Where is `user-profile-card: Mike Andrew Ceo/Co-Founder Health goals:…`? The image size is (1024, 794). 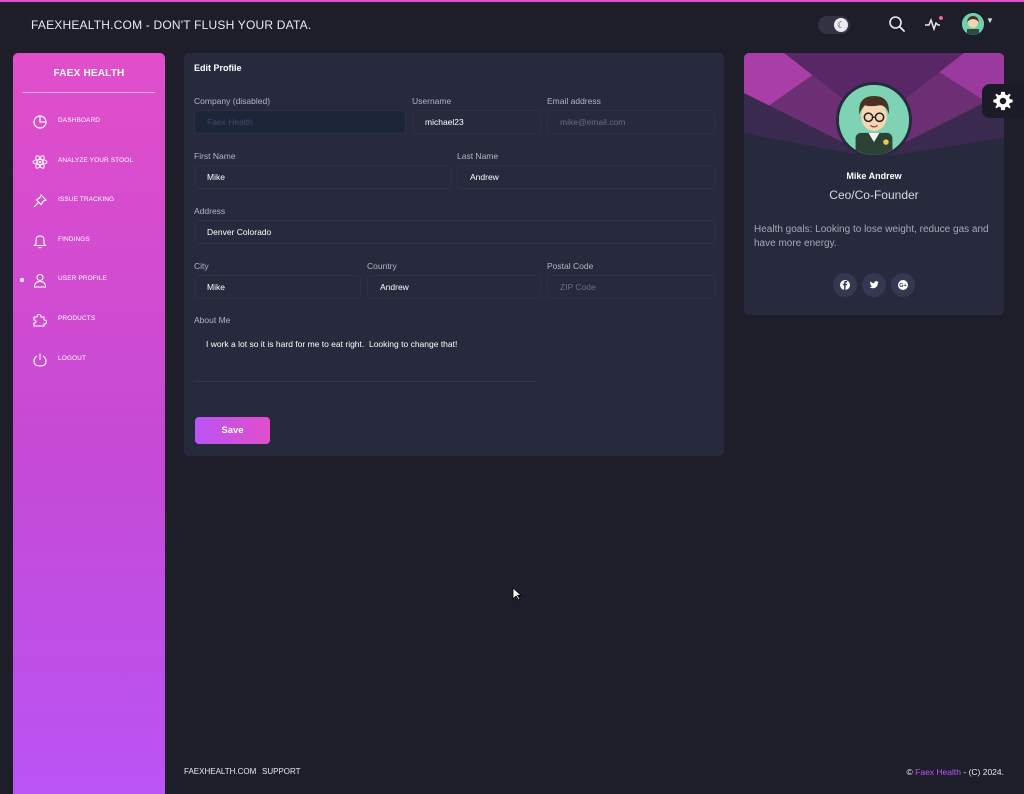
user-profile-card: Mike Andrew Ceo/Co-Founder Health goals:… is located at coordinates (874, 184).